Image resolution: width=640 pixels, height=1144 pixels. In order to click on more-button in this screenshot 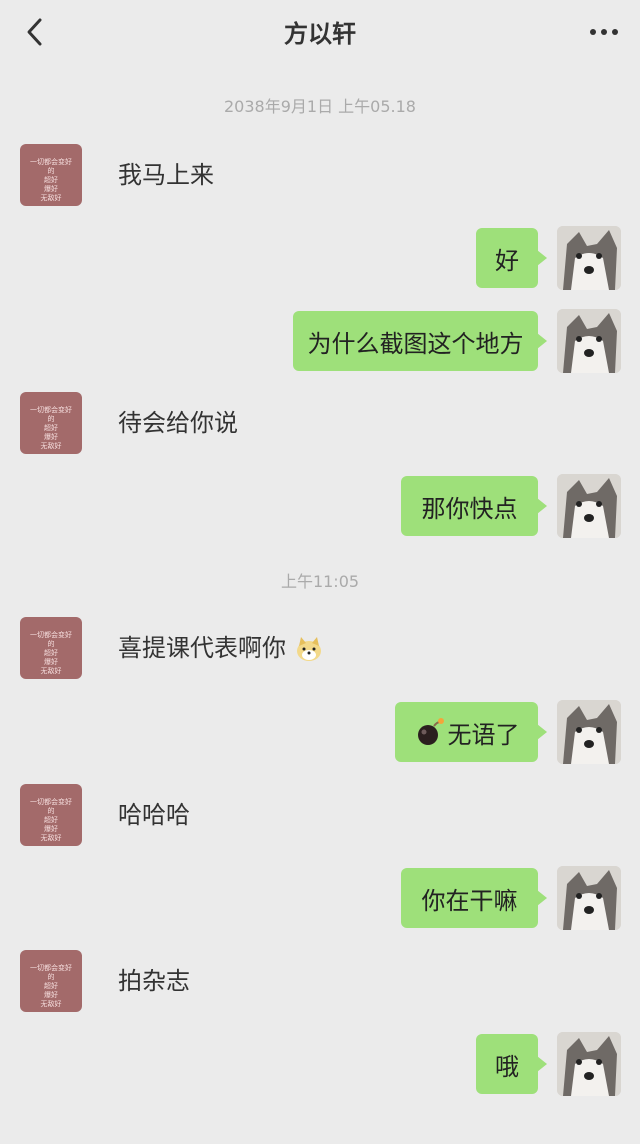, I will do `click(604, 32)`.